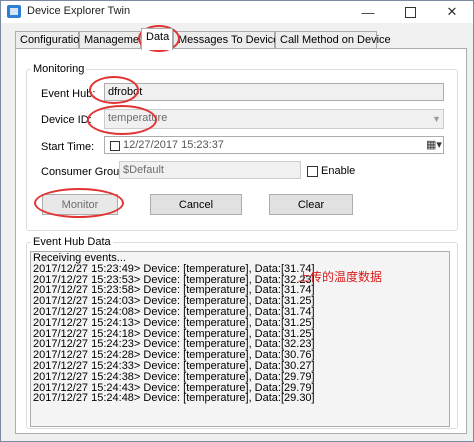 The image size is (474, 442). What do you see at coordinates (312, 171) in the screenshot?
I see `enable-checkbox` at bounding box center [312, 171].